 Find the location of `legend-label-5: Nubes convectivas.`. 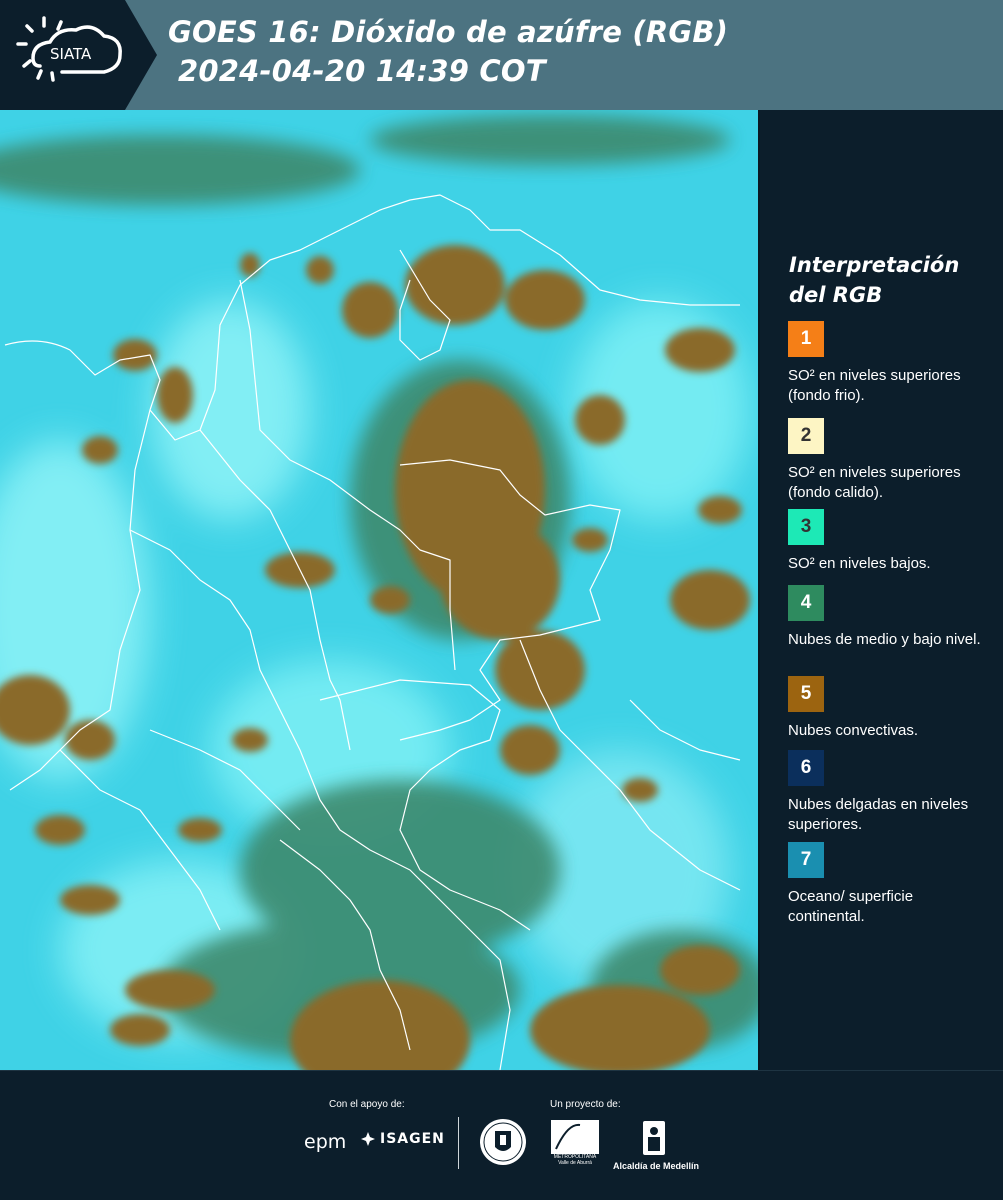

legend-label-5: Nubes convectivas. is located at coordinates (853, 730).